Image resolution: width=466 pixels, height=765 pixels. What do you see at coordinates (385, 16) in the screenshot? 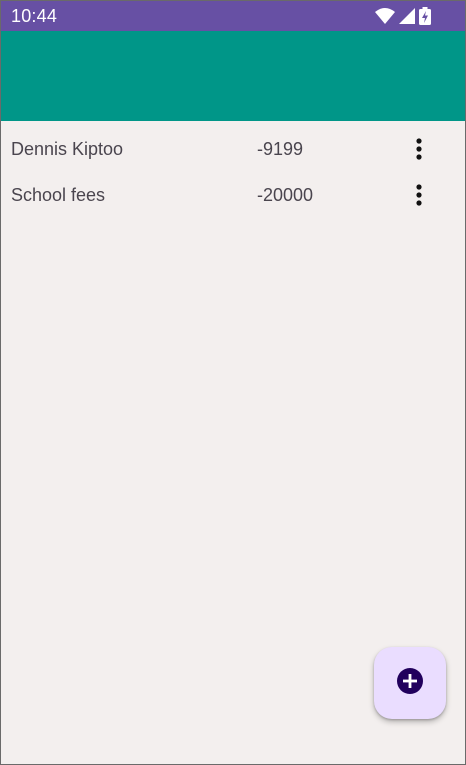
I see `wifi-icon` at bounding box center [385, 16].